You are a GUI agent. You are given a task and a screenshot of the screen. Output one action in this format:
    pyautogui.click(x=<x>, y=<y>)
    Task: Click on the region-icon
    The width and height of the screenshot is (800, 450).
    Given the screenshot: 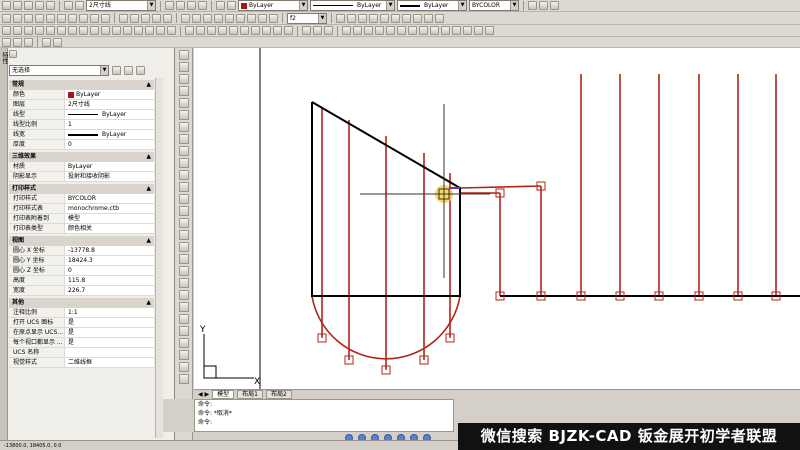 What is the action you would take?
    pyautogui.click(x=183, y=247)
    